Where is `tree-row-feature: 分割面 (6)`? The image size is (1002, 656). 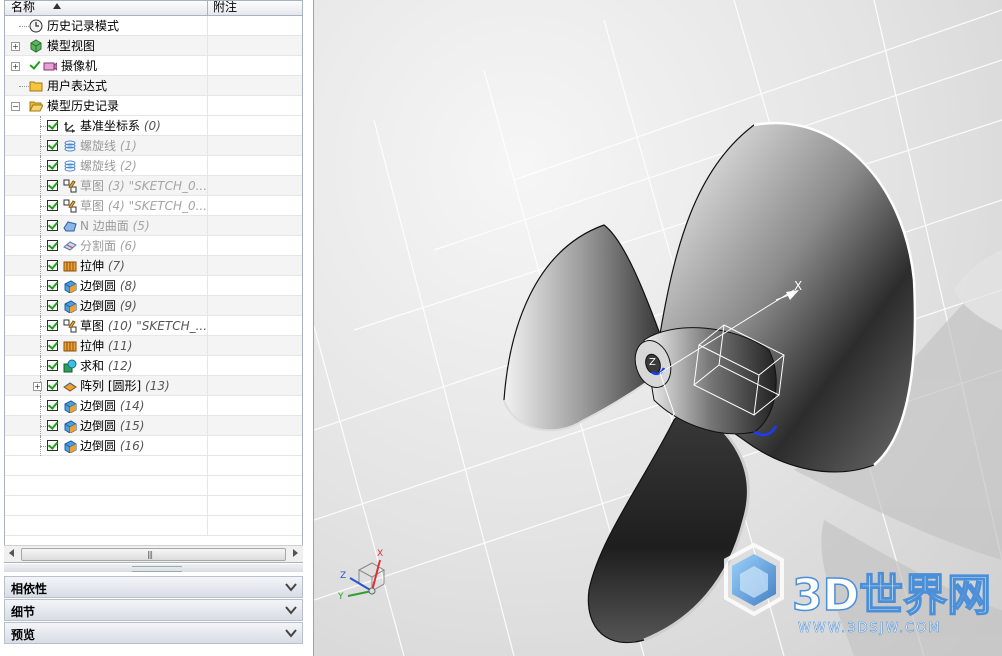 tree-row-feature: 分割面 (6) is located at coordinates (153, 246).